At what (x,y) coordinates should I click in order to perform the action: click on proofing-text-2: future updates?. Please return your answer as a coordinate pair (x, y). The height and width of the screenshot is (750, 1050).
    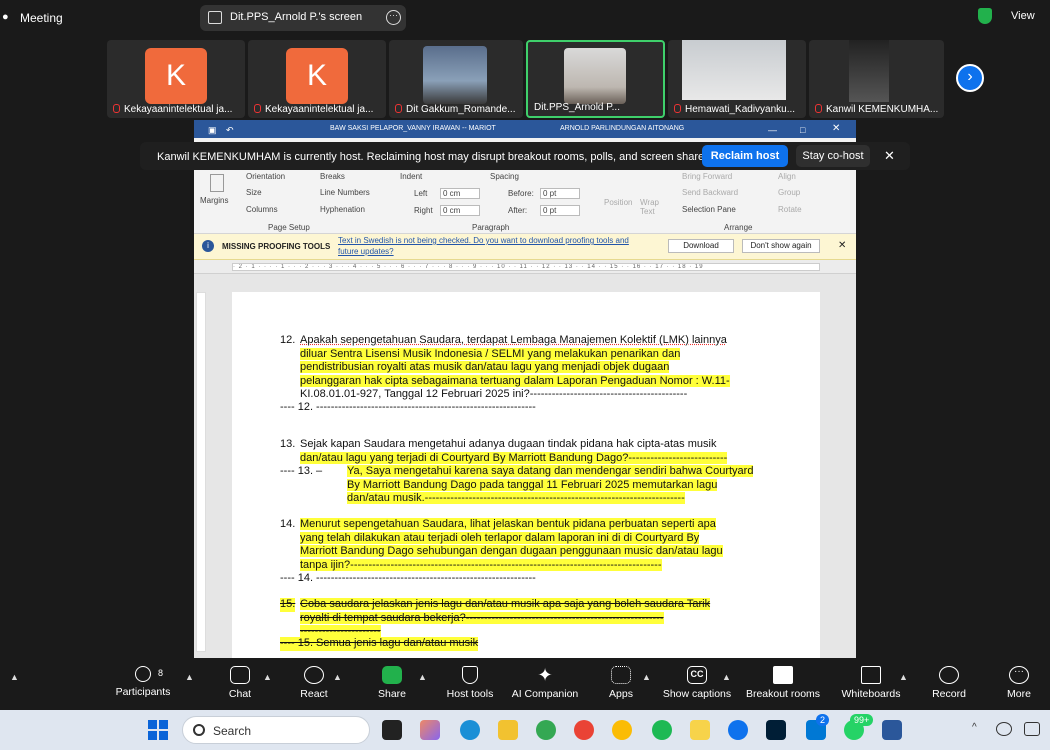
    Looking at the image, I should click on (366, 251).